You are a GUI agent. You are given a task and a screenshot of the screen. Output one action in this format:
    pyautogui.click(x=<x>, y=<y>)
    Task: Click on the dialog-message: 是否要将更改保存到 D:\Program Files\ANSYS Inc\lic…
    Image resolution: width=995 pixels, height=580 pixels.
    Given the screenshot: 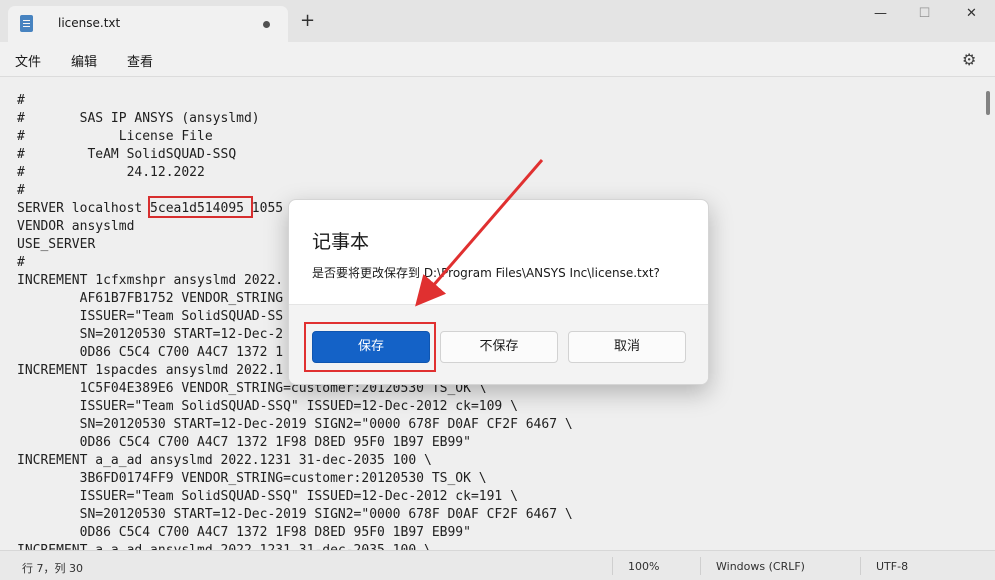 What is the action you would take?
    pyautogui.click(x=486, y=273)
    